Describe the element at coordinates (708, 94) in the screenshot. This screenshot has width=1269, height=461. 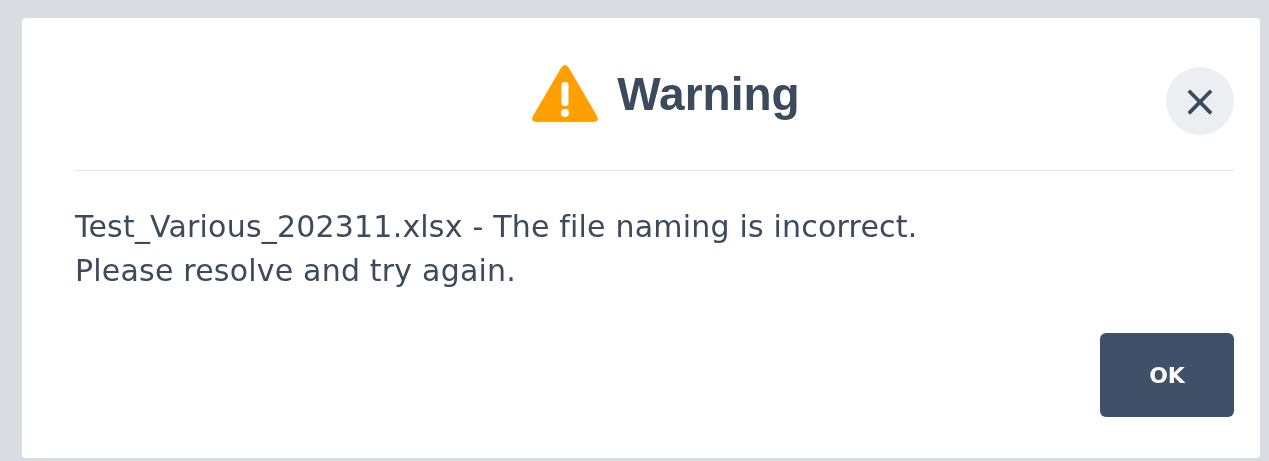
I see `dialog-title: Warning` at that location.